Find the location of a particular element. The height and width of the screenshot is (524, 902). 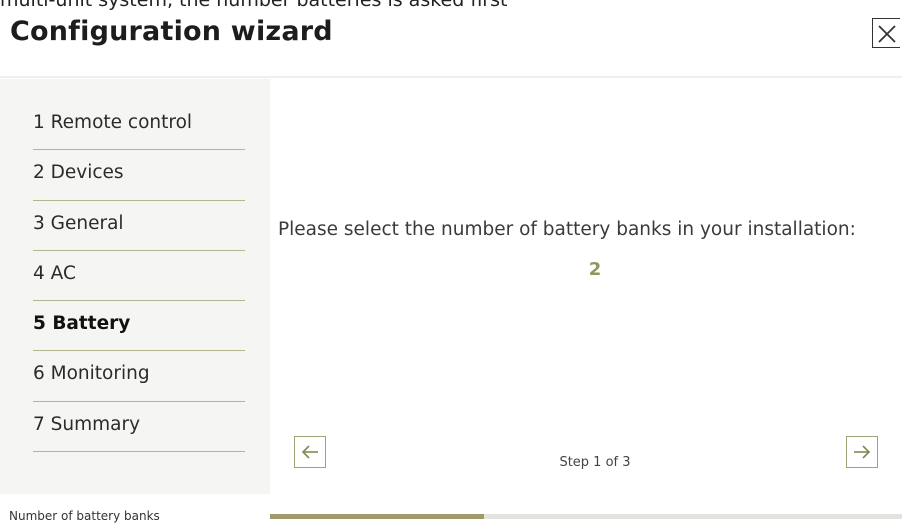

sidebar-item-battery: 5 Battery is located at coordinates (139, 326).